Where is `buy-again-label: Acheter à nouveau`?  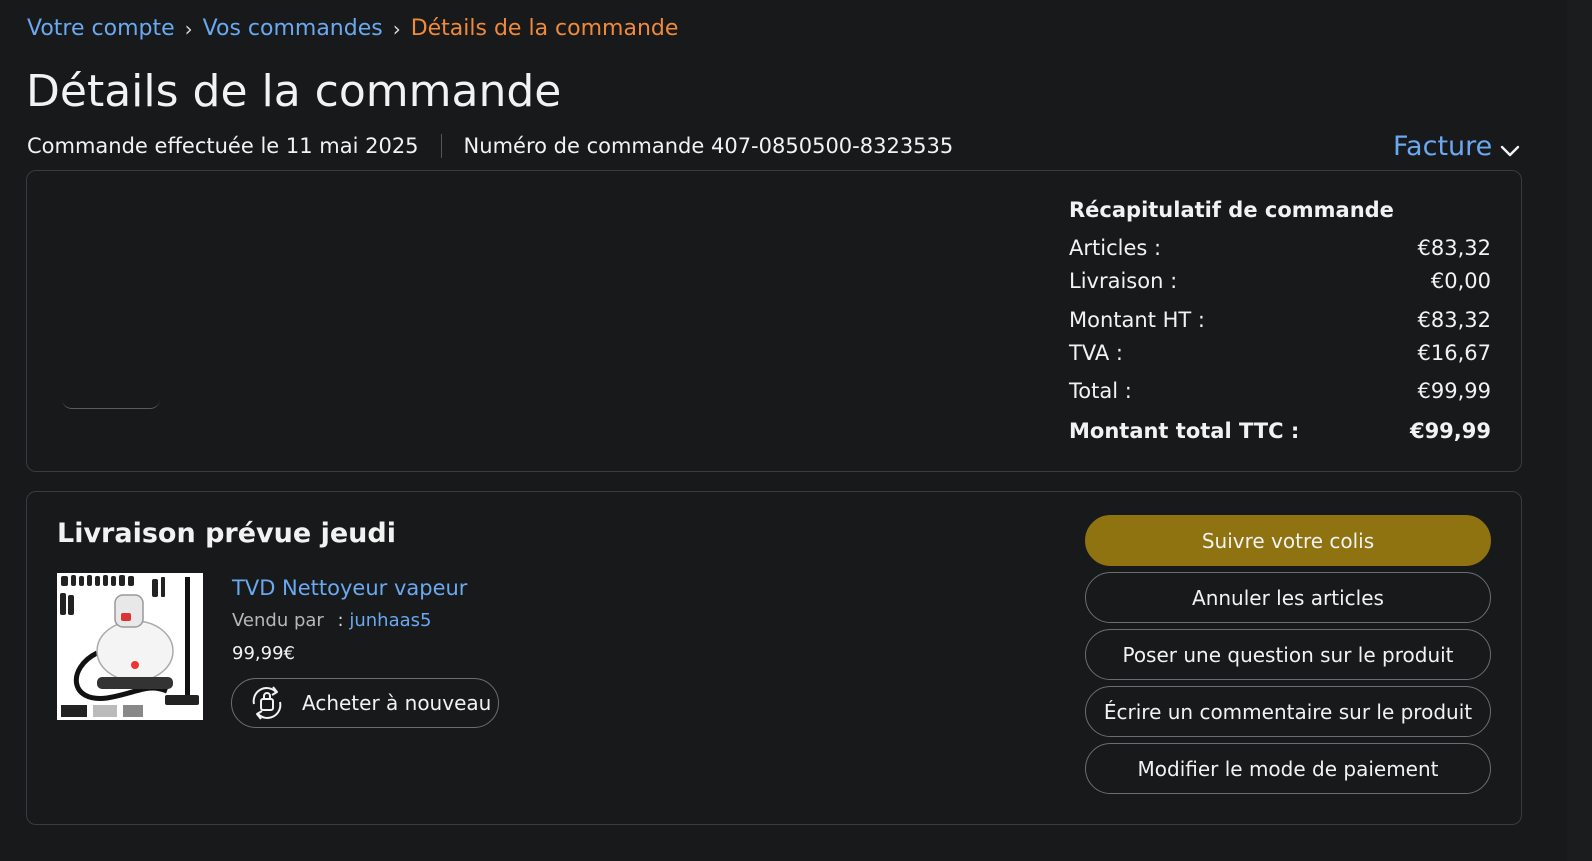
buy-again-label: Acheter à nouveau is located at coordinates (397, 703).